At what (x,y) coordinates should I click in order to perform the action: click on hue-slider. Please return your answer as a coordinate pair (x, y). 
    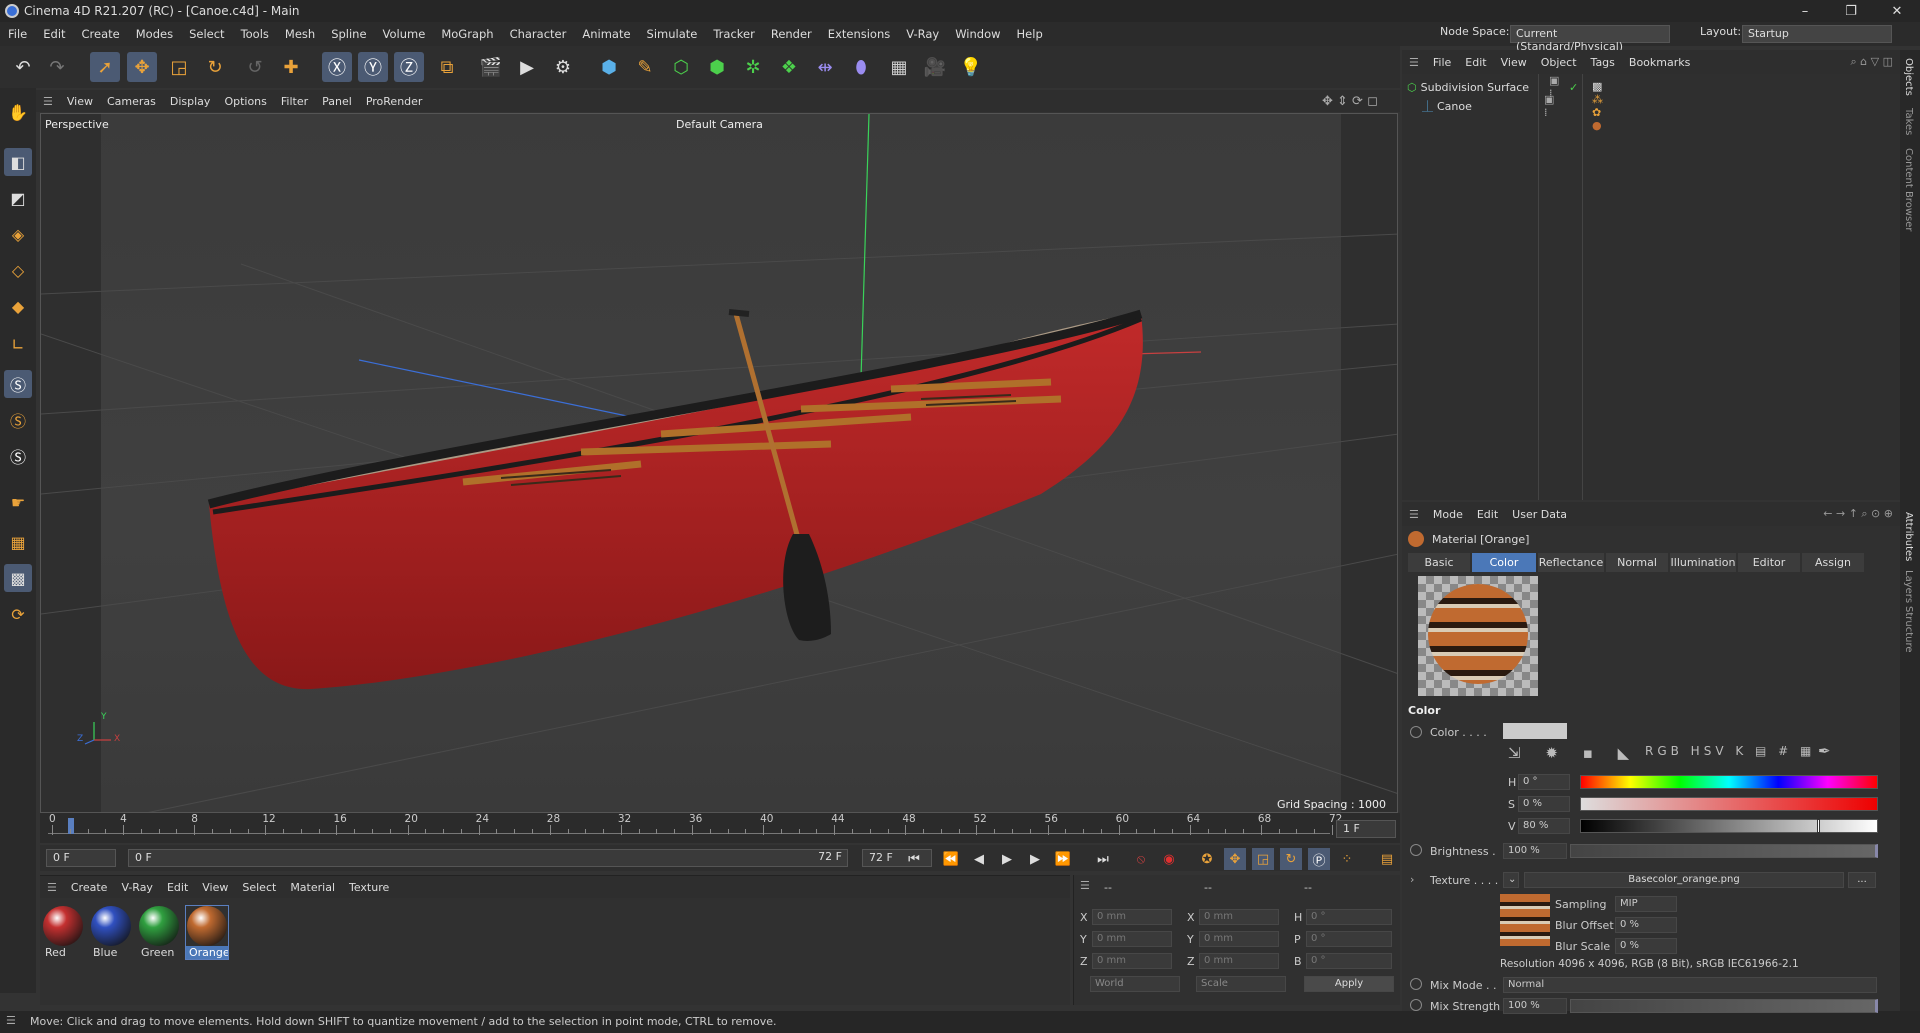
    Looking at the image, I should click on (1729, 782).